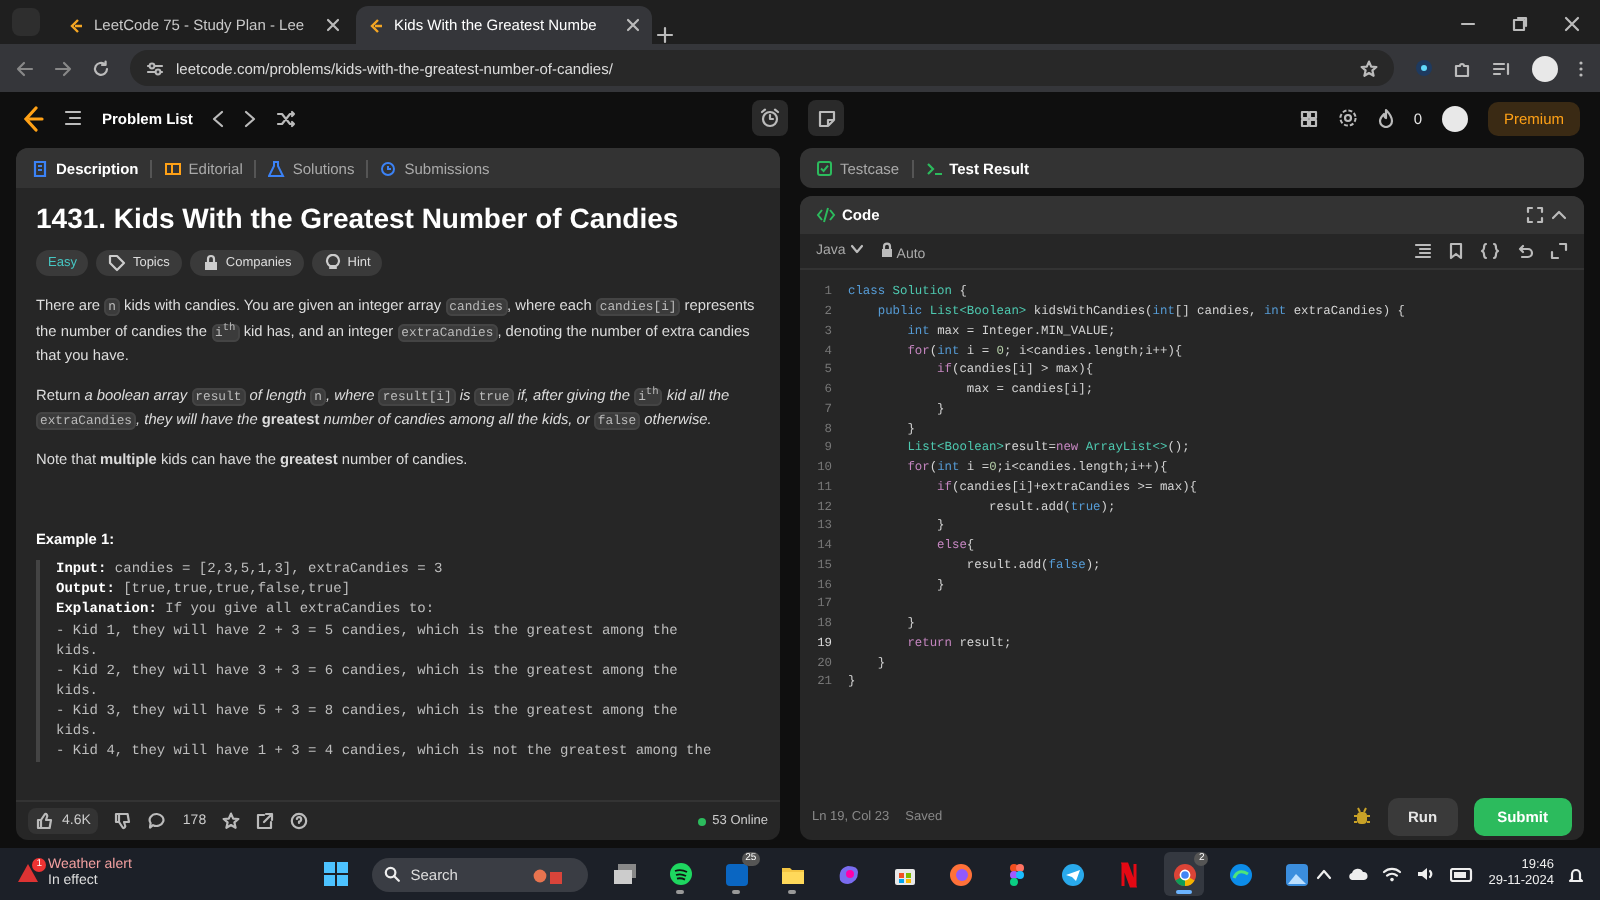 The image size is (1600, 900). What do you see at coordinates (123, 821) in the screenshot?
I see `thumbs-down-icon` at bounding box center [123, 821].